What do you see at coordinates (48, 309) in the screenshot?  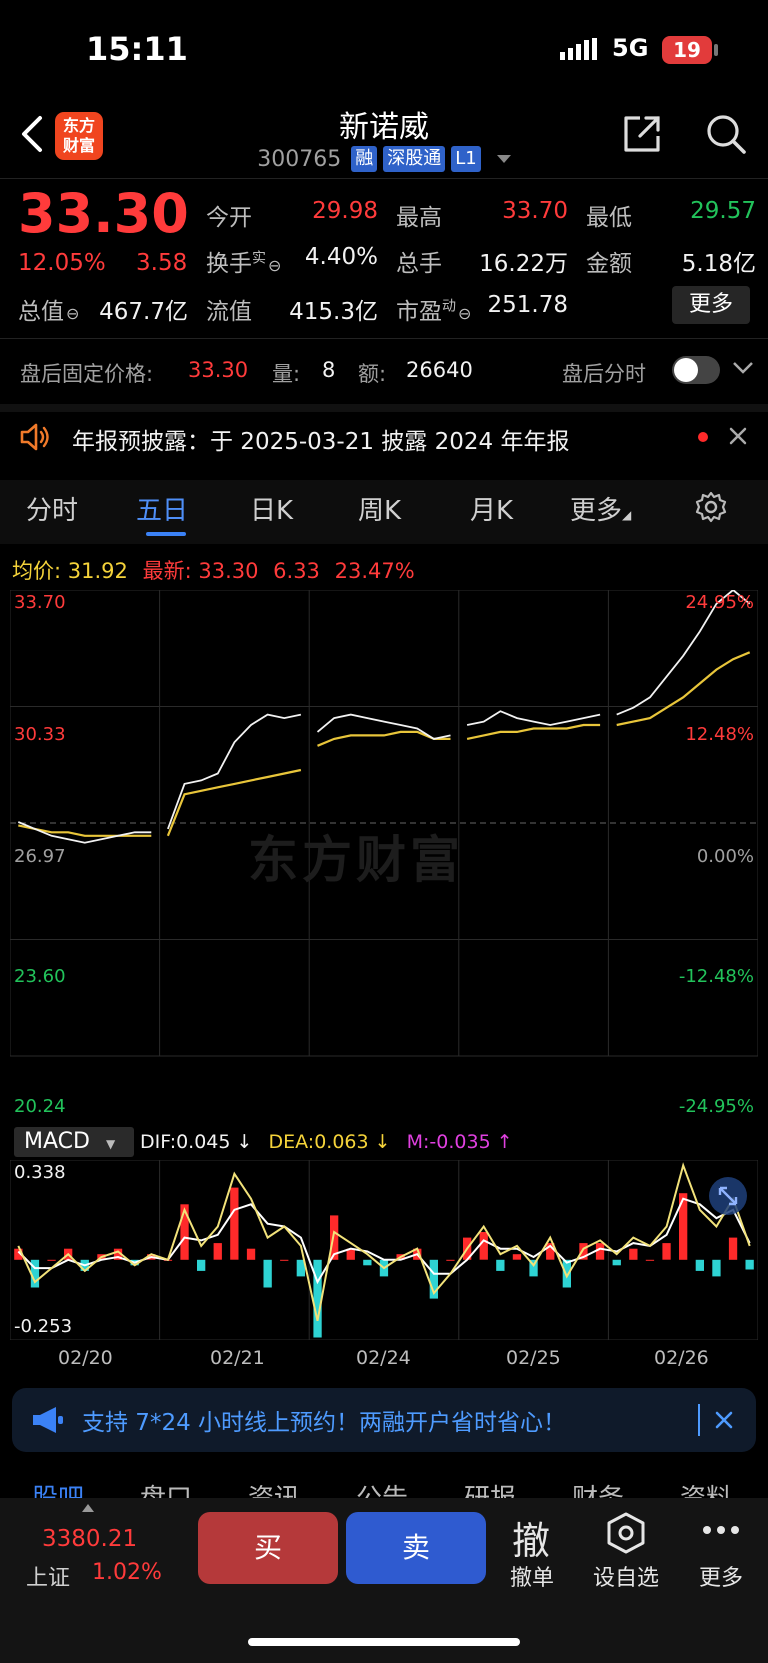 I see `mktcap-label: 总值 ⊖` at bounding box center [48, 309].